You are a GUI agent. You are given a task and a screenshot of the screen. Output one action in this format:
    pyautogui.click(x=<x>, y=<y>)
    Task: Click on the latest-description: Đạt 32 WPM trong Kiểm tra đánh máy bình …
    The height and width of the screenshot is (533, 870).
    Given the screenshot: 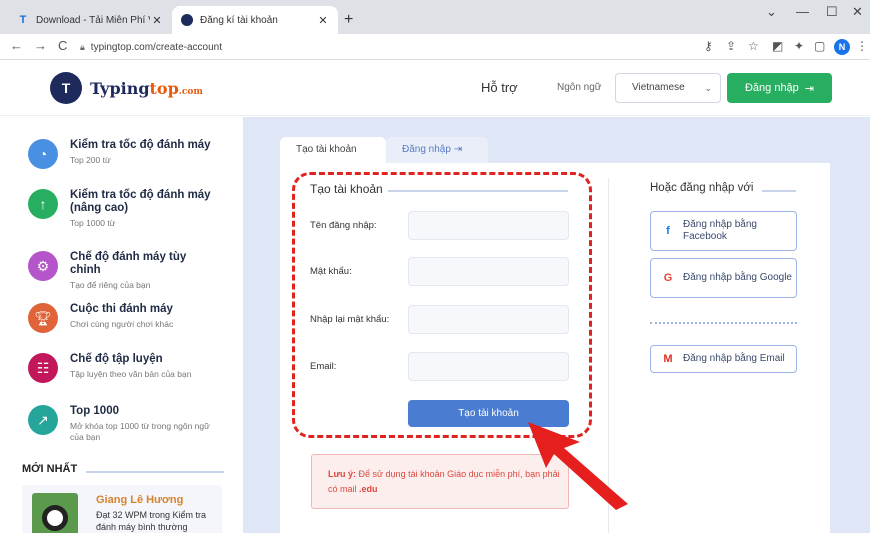 What is the action you would take?
    pyautogui.click(x=151, y=521)
    